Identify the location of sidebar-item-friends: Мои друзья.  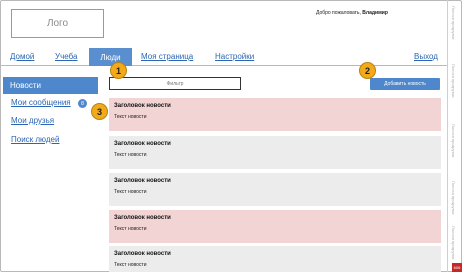
(32, 120).